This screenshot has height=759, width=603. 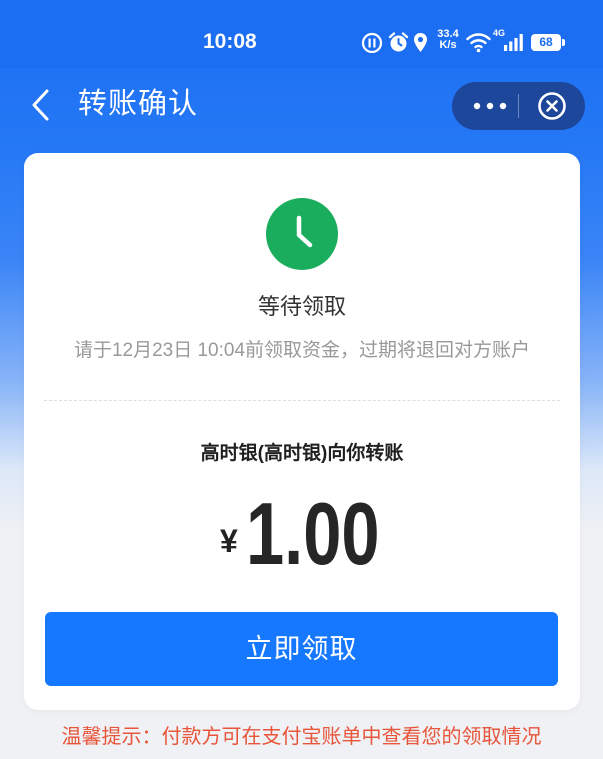 What do you see at coordinates (138, 104) in the screenshot?
I see `page-title: 转账确认` at bounding box center [138, 104].